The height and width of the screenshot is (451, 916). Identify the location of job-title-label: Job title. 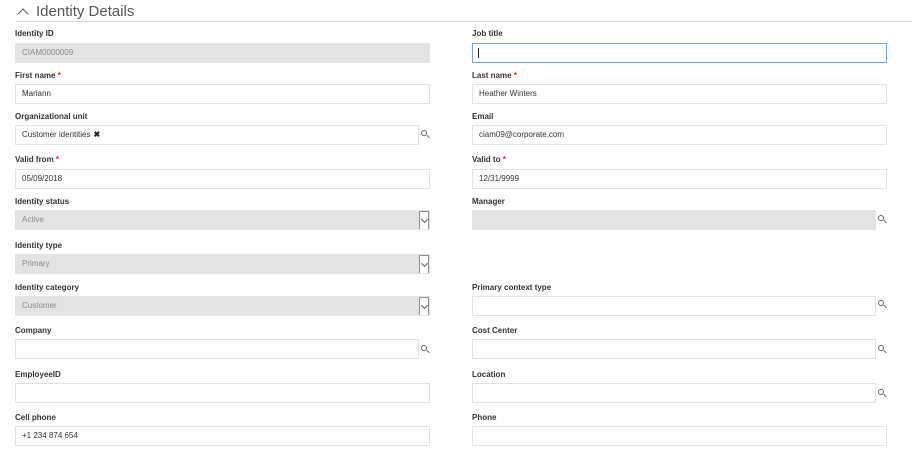
(487, 33).